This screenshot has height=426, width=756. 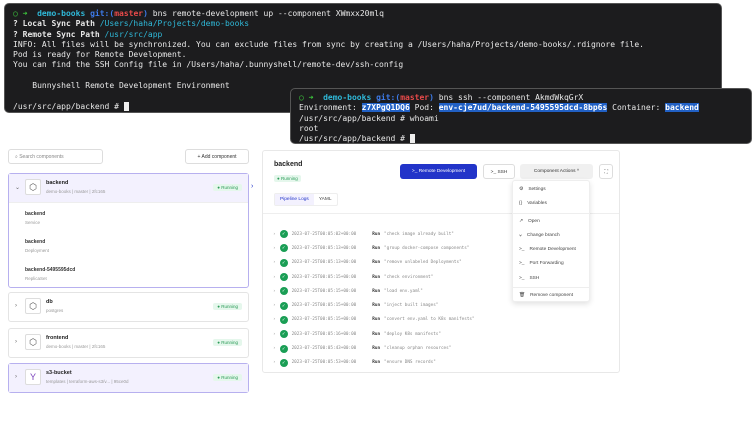 I want to click on chevron-down-icon: ⌄, so click(x=17, y=187).